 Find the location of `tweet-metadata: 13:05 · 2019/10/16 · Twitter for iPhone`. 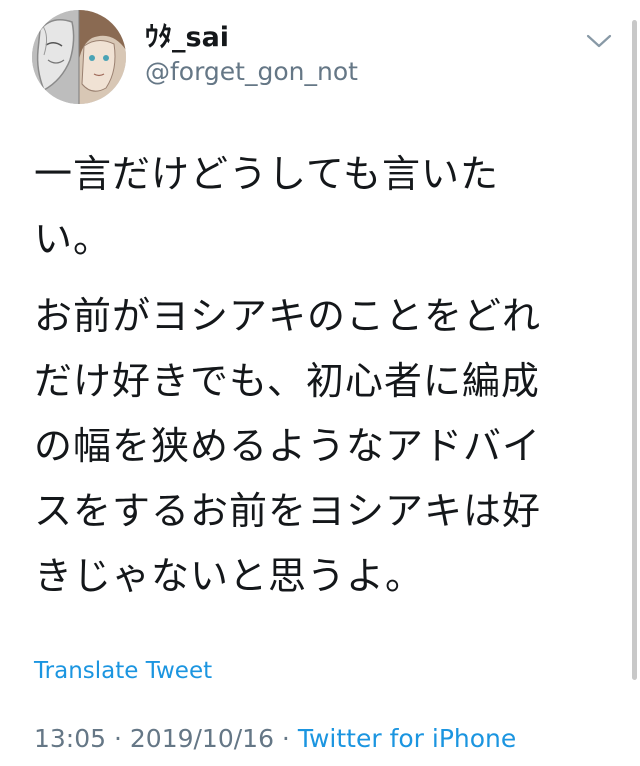

tweet-metadata: 13:05 · 2019/10/16 · Twitter for iPhone is located at coordinates (275, 739).